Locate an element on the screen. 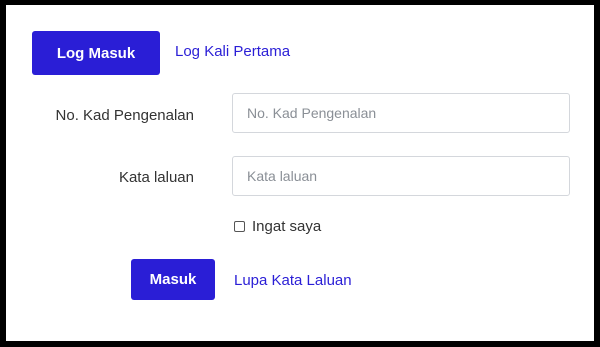 The width and height of the screenshot is (600, 347). forgot-password-label: Lupa Kata Laluan is located at coordinates (293, 280).